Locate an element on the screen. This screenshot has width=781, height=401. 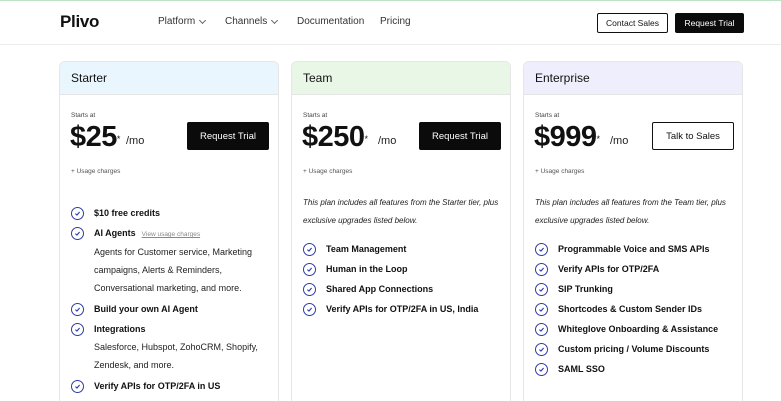
feature-item: Programmable Voice and SMS APIs is located at coordinates (637, 249).